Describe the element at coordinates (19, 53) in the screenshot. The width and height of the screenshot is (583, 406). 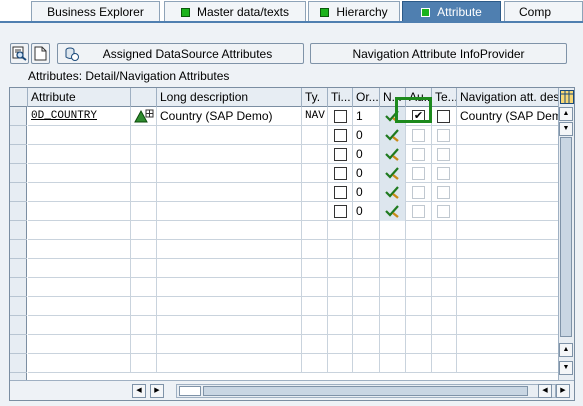
I see `display-detail-button` at that location.